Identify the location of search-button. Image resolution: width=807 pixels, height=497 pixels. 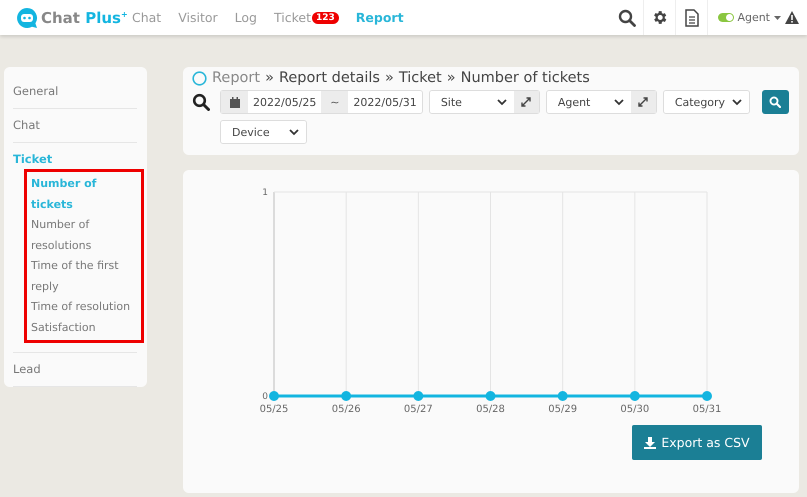
(775, 102).